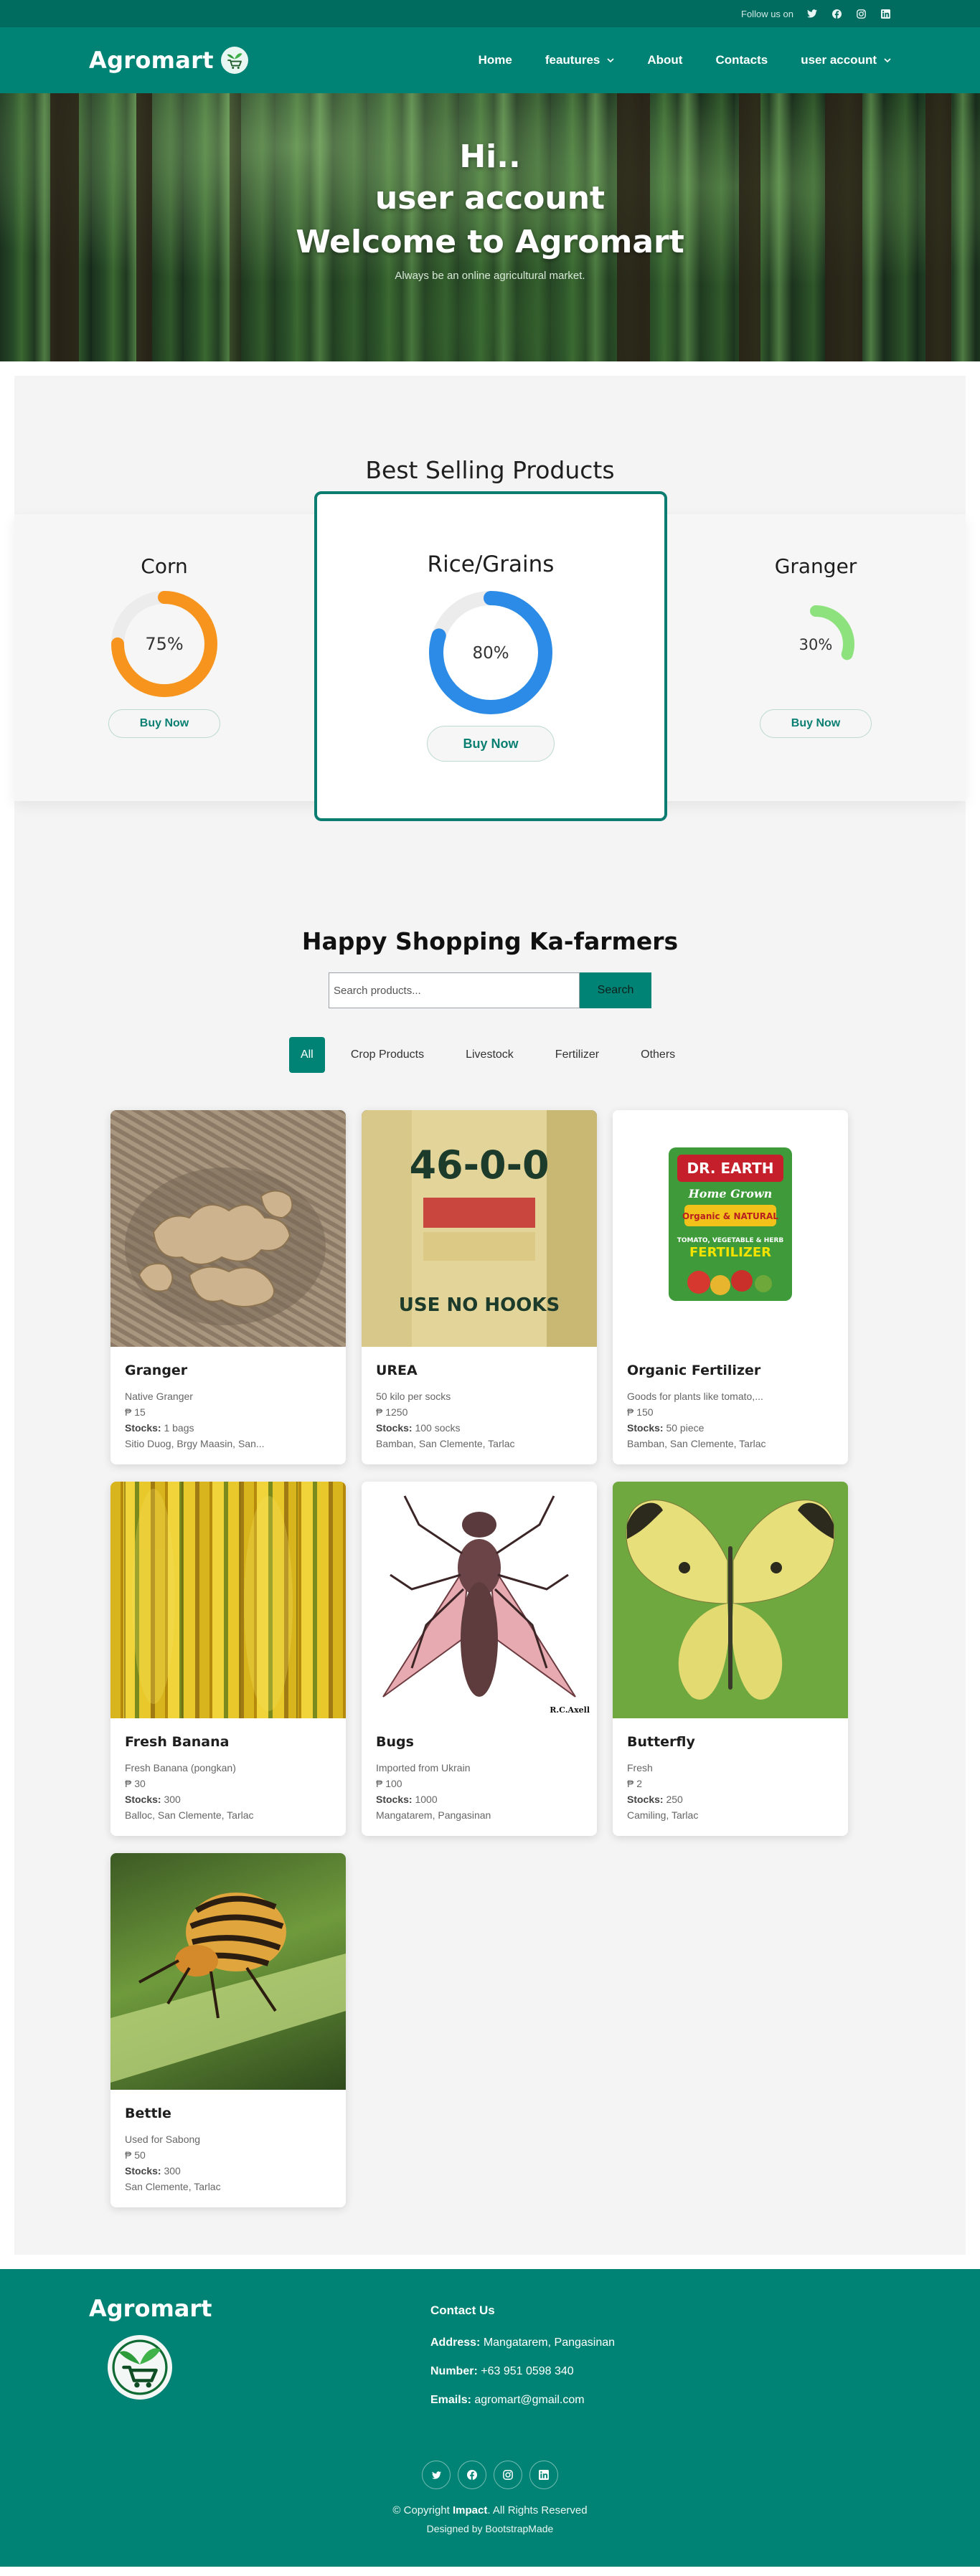  I want to click on nav-contacts-label: Contacts, so click(741, 60).